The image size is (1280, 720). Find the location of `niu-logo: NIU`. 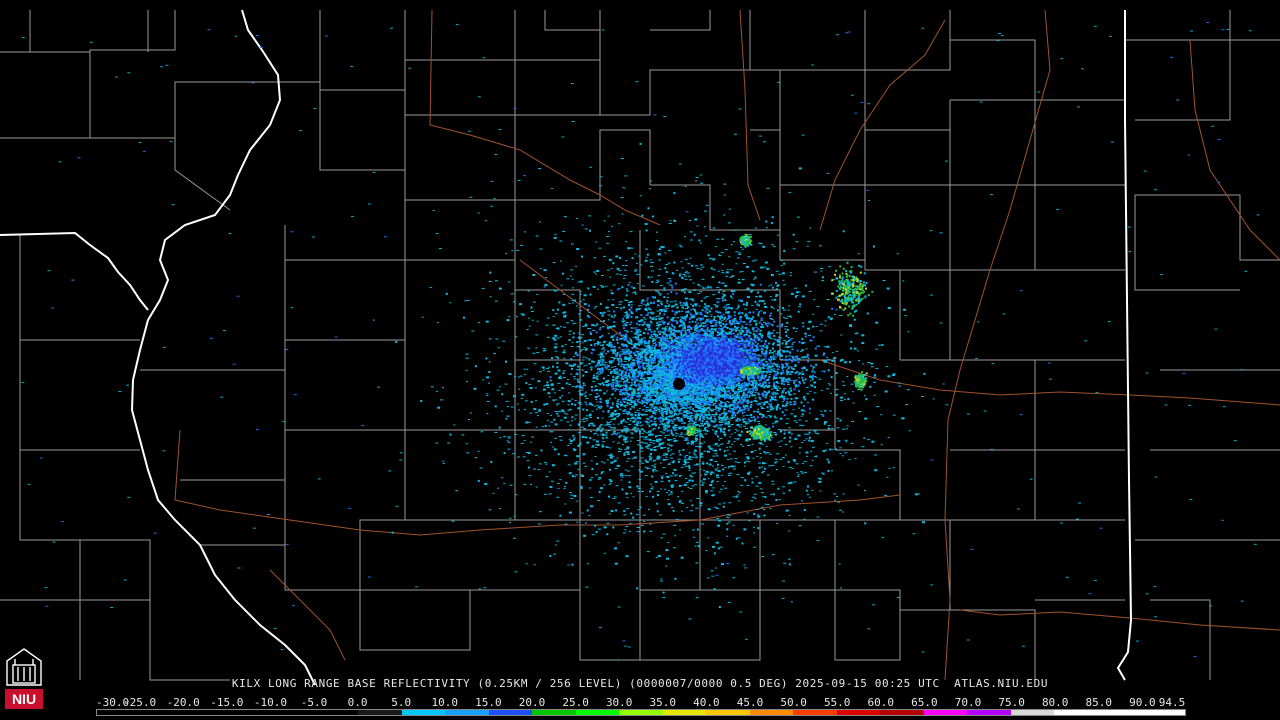

niu-logo: NIU is located at coordinates (24, 678).